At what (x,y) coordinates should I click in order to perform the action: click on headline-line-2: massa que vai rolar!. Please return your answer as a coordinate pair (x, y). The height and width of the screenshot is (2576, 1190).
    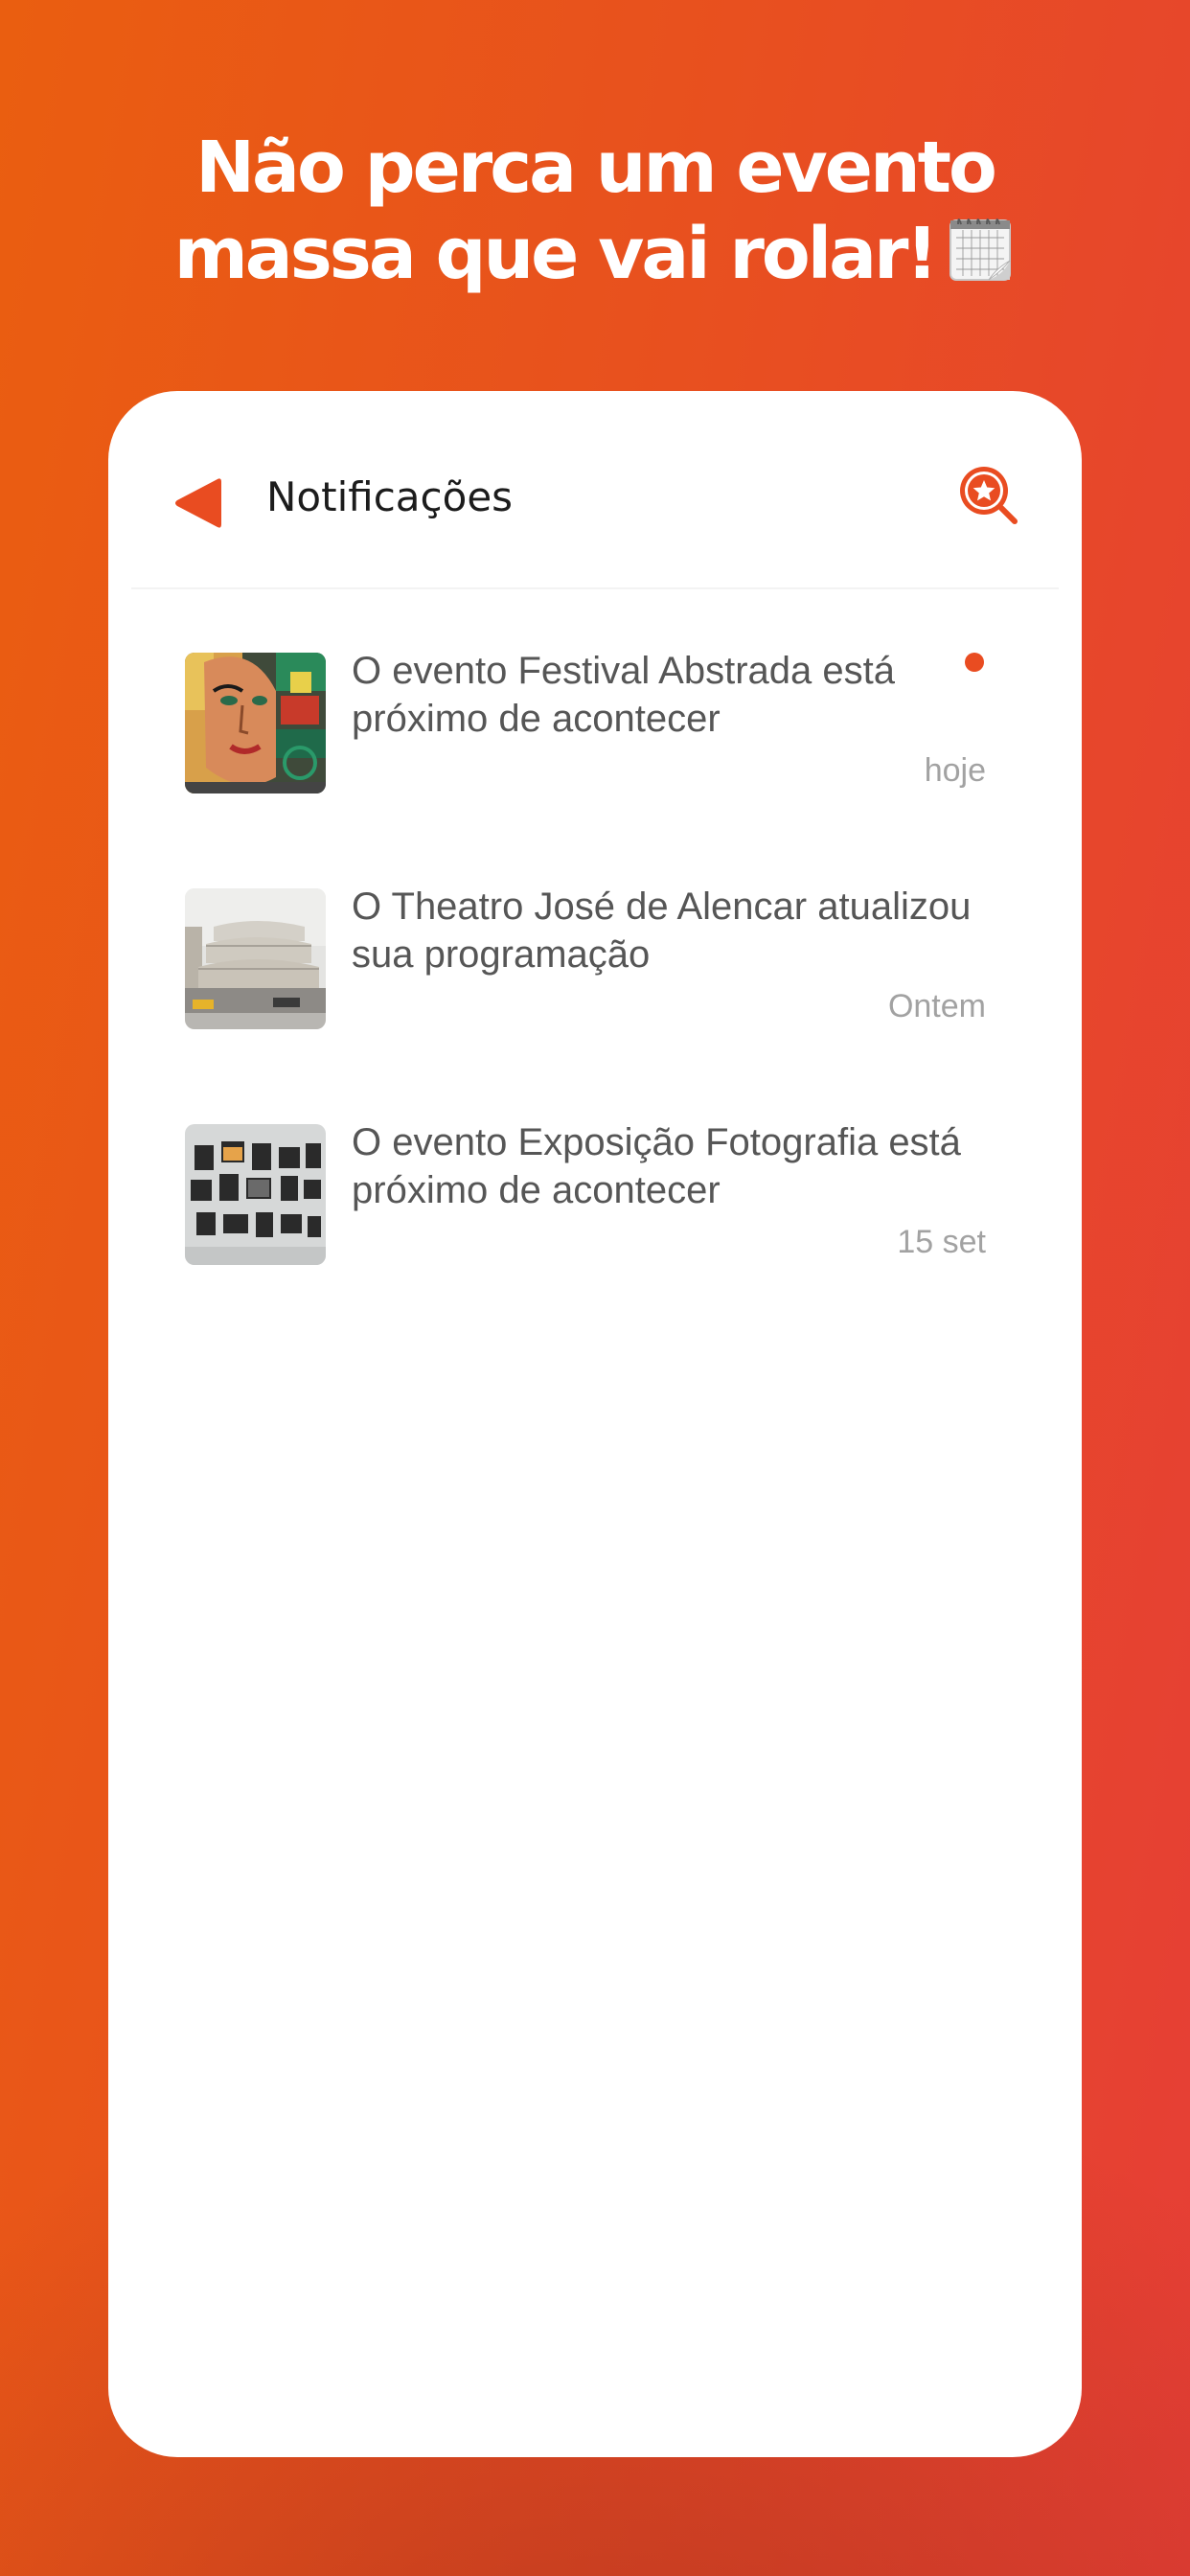
    Looking at the image, I should click on (595, 254).